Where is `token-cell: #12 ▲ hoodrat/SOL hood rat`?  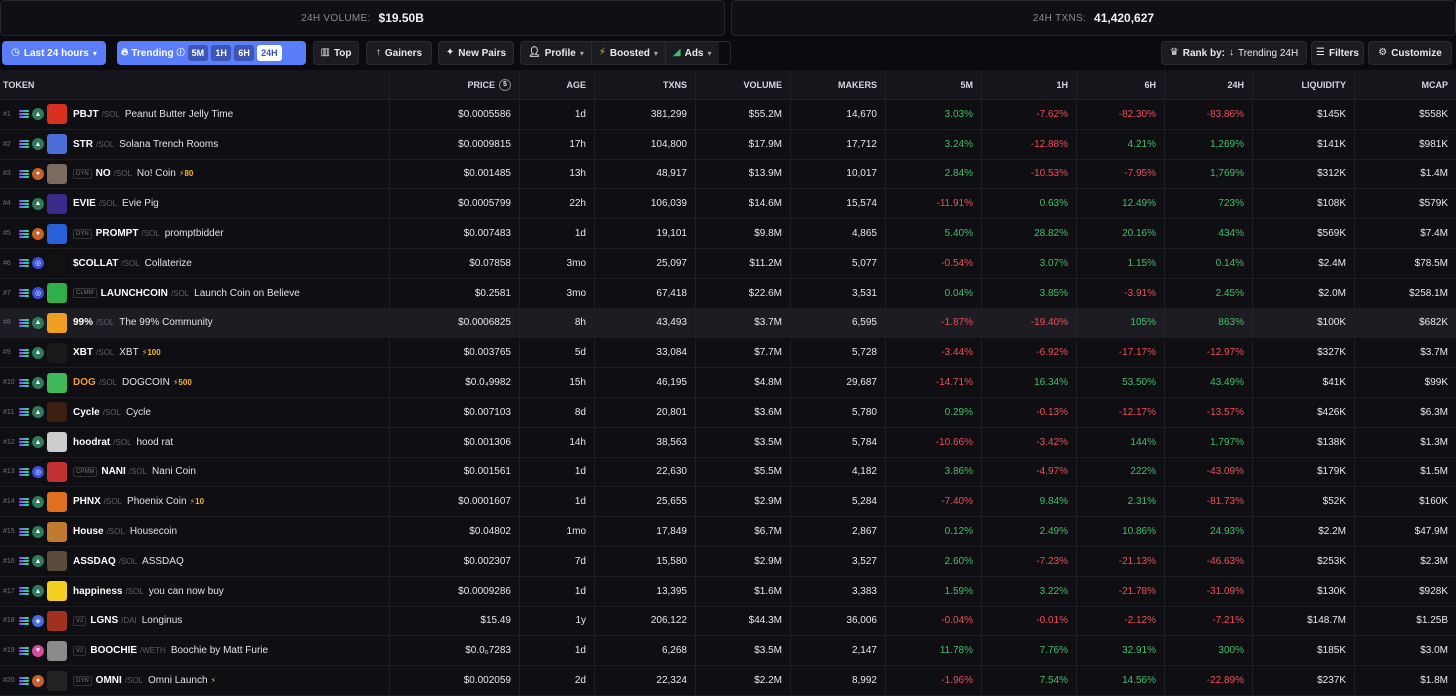 token-cell: #12 ▲ hoodrat/SOL hood rat is located at coordinates (195, 442).